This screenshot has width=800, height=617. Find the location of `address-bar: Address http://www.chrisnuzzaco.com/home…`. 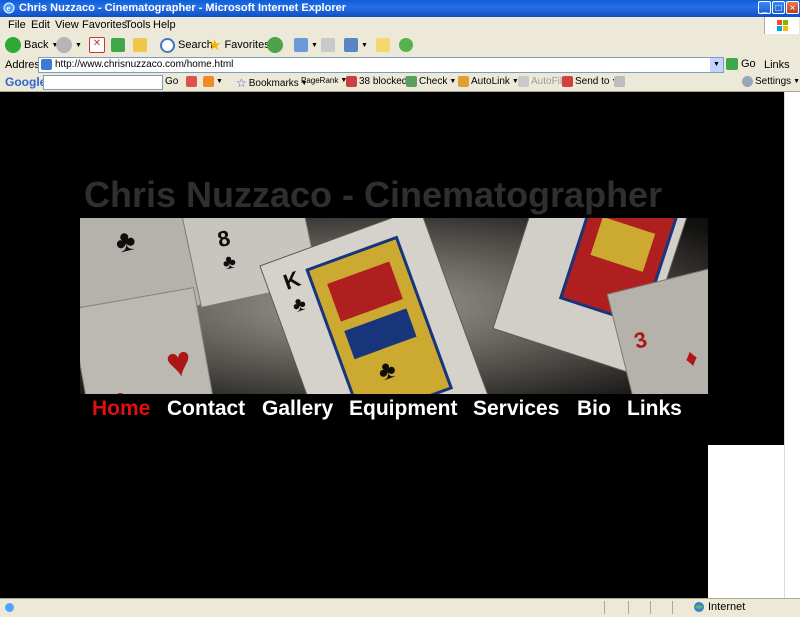

address-bar: Address http://www.chrisnuzzaco.com/home… is located at coordinates (400, 65).